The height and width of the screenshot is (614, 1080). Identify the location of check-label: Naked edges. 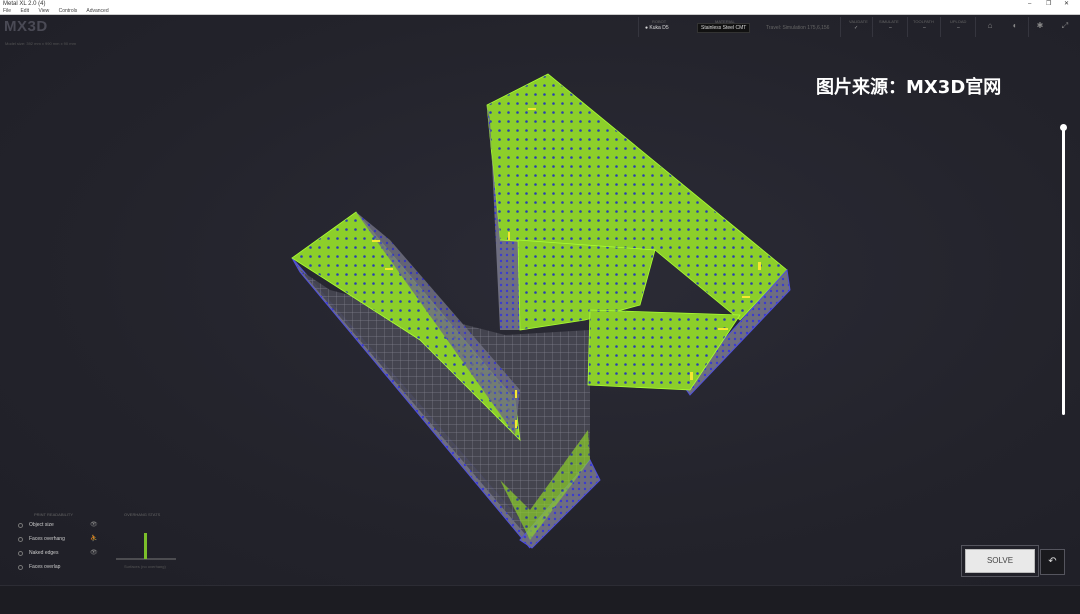
(44, 553).